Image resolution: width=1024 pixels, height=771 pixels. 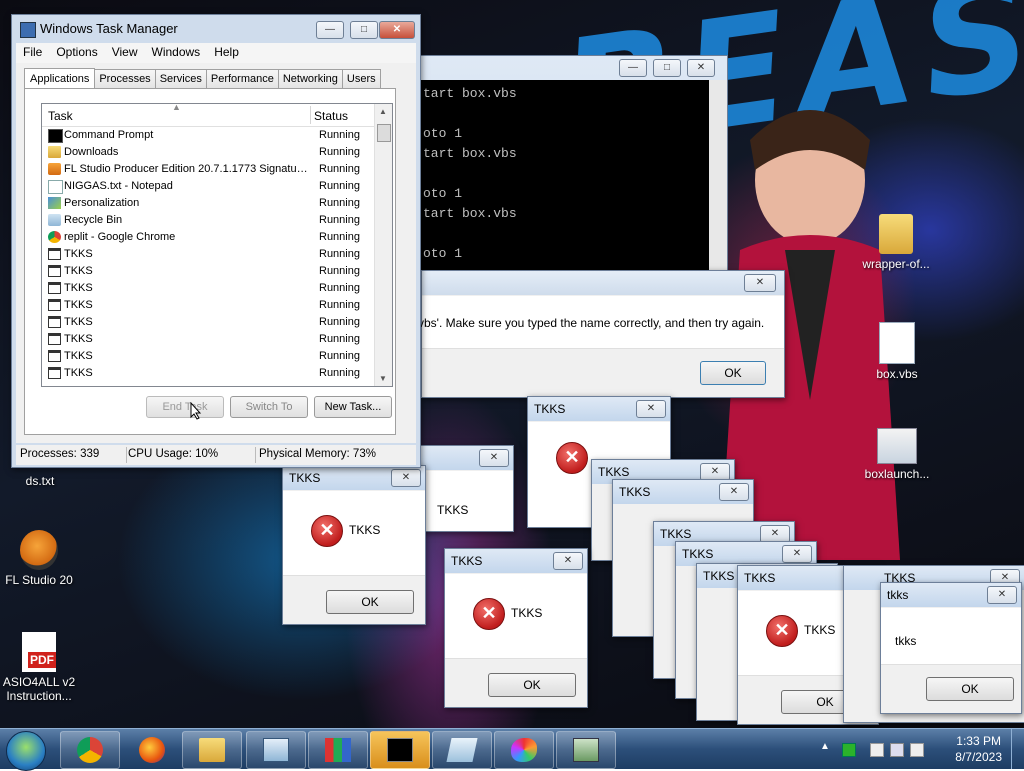 I want to click on tab-users: Users, so click(x=361, y=78).